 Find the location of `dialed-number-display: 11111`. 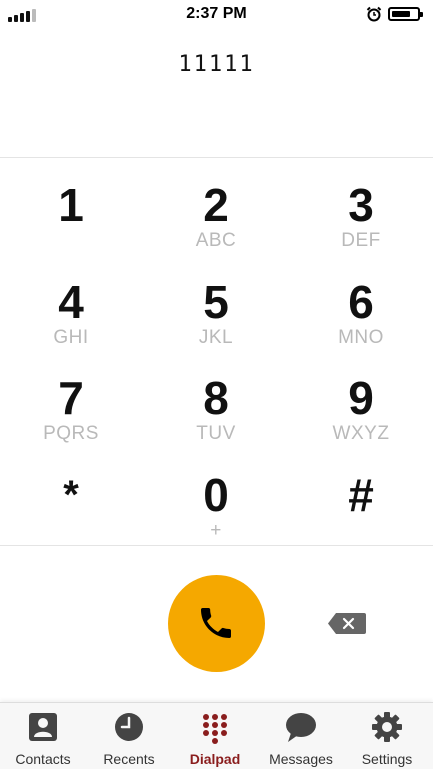

dialed-number-display: 11111 is located at coordinates (216, 64).